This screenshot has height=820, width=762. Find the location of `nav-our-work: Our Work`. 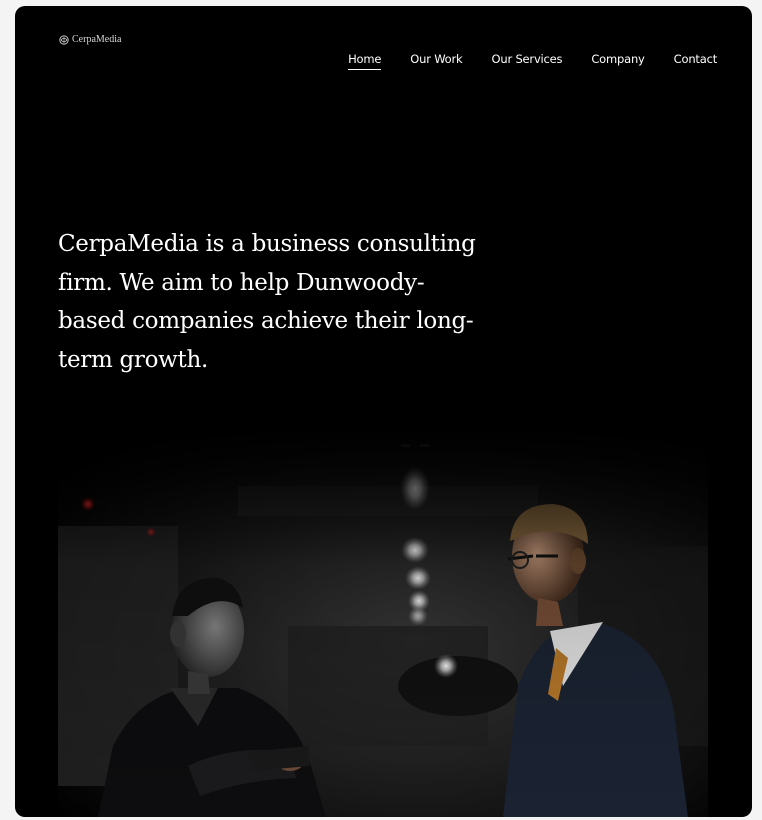

nav-our-work: Our Work is located at coordinates (436, 61).